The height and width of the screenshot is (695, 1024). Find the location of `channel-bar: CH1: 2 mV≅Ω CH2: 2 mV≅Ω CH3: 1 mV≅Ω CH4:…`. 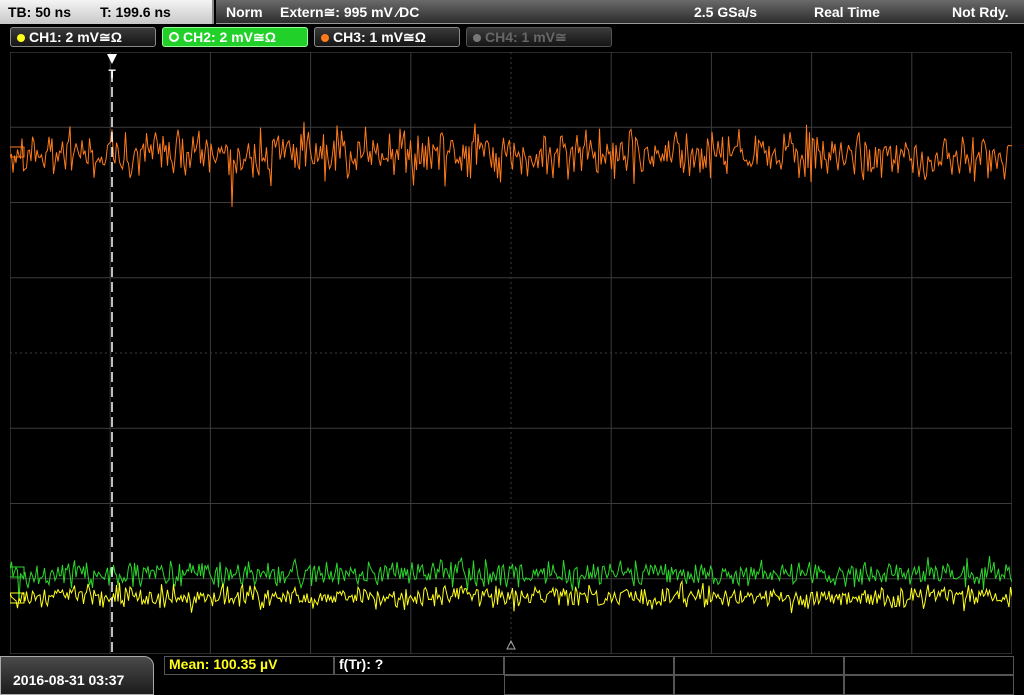

channel-bar: CH1: 2 mV≅Ω CH2: 2 mV≅Ω CH3: 1 mV≅Ω CH4:… is located at coordinates (512, 37).